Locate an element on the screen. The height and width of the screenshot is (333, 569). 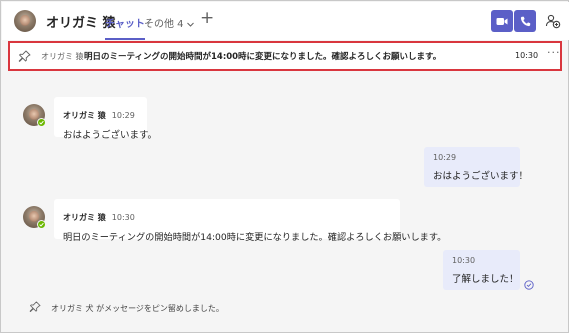
pinned-author: オリガミ 猿 is located at coordinates (62, 56).